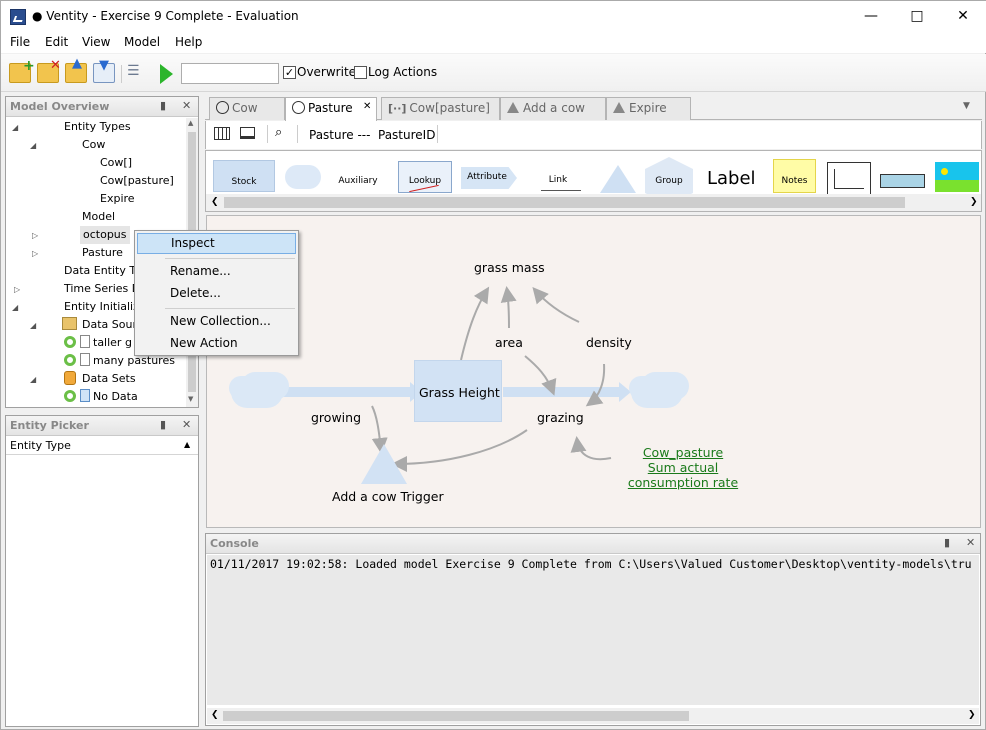  What do you see at coordinates (116, 163) in the screenshot?
I see `tree-item-cow-collection: Cow[]` at bounding box center [116, 163].